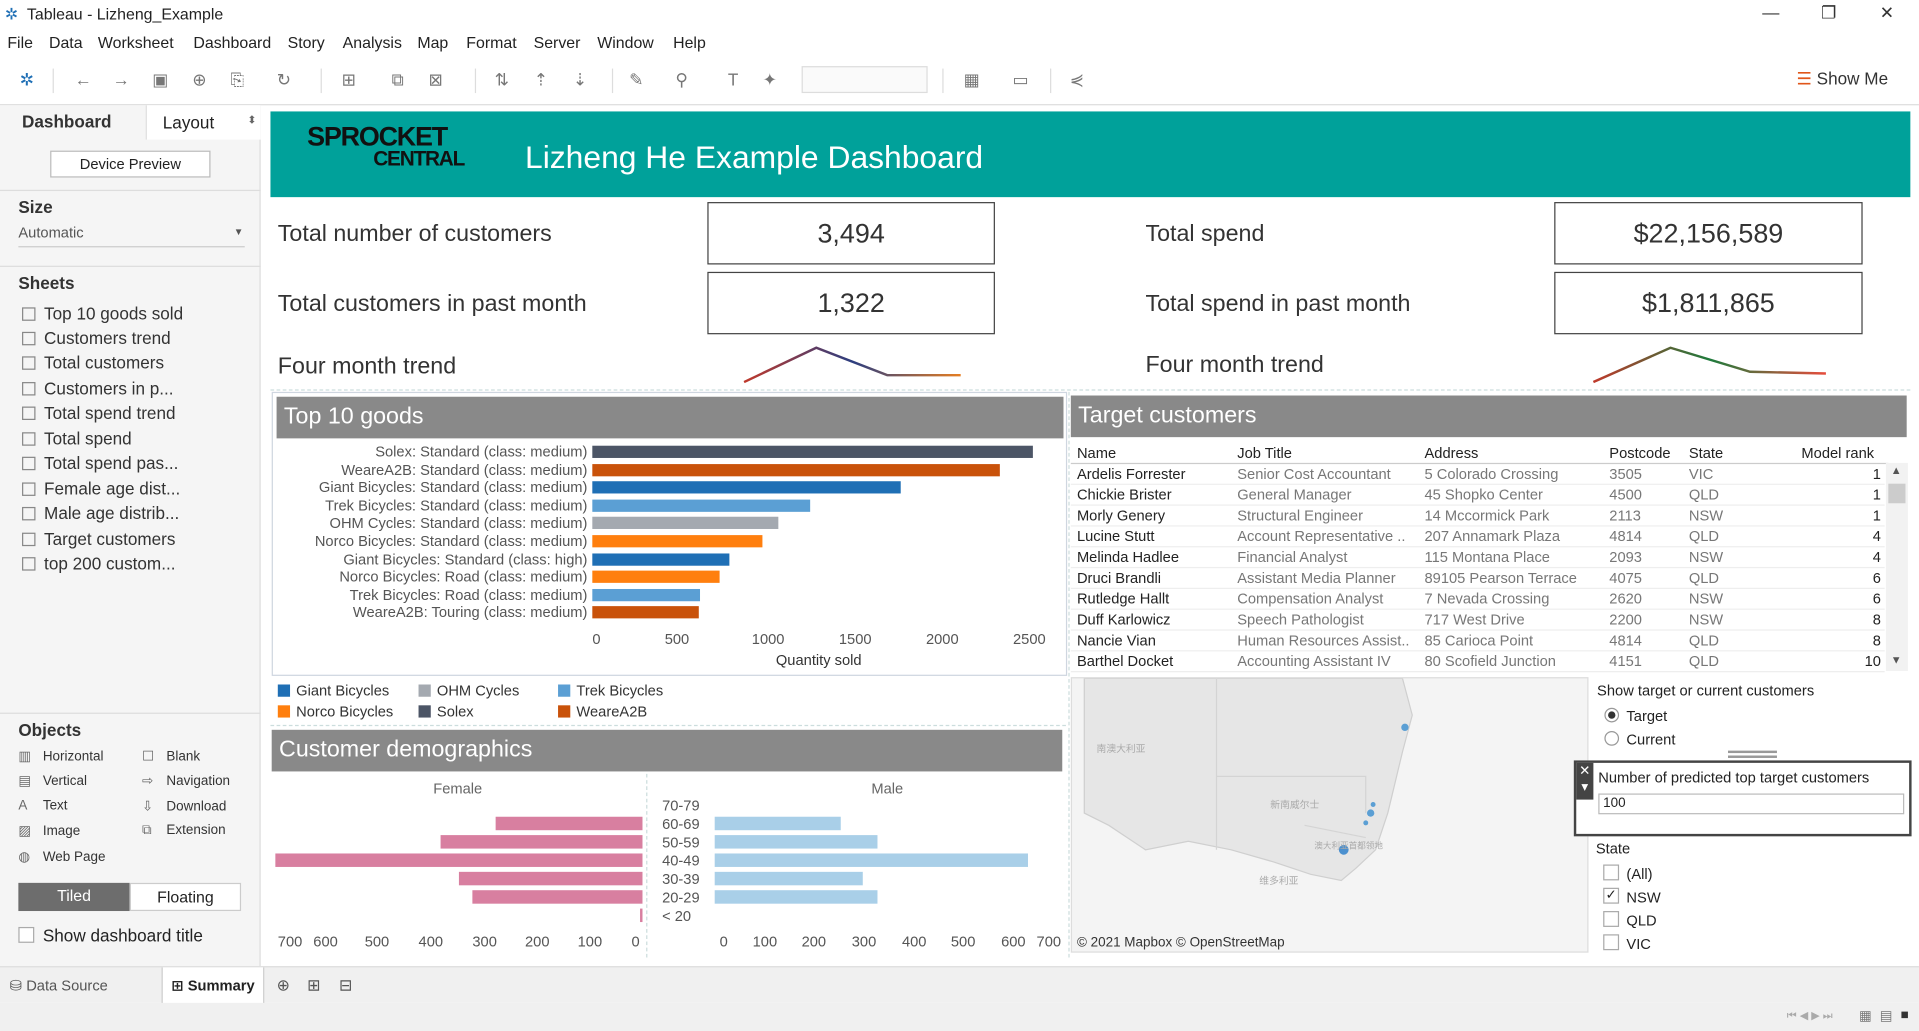  What do you see at coordinates (733, 80) in the screenshot?
I see `labels-icon: T` at bounding box center [733, 80].